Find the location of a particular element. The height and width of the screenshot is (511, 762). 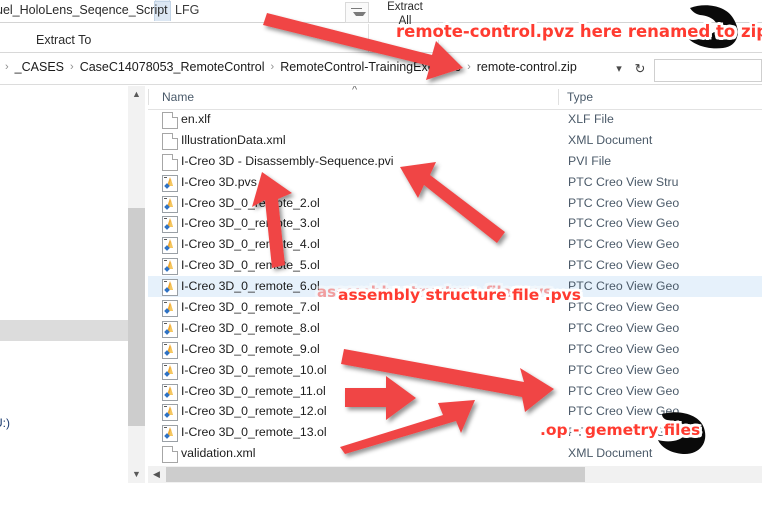

table-row: I-Creo 3D.pvs PTC Creo View Stru is located at coordinates (455, 182).